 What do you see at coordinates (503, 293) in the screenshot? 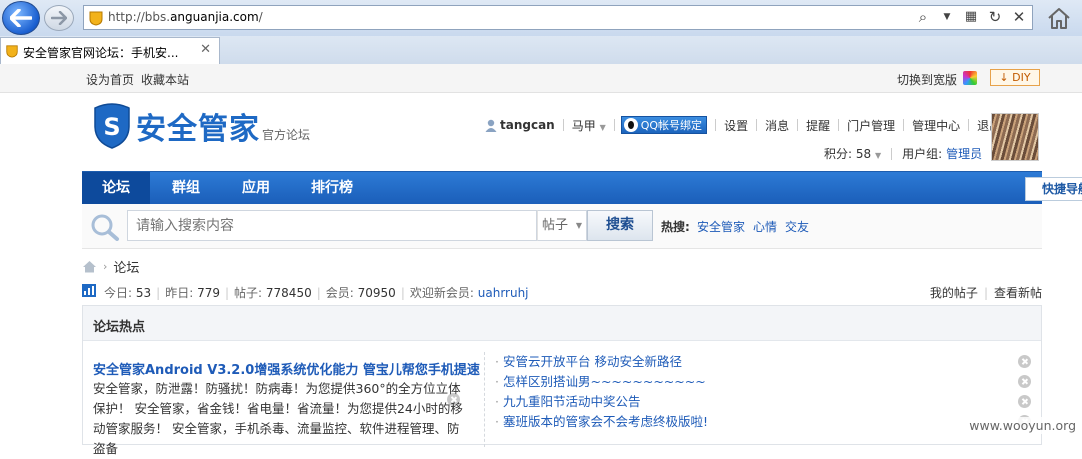
I see `new-member-link: uahrruhj` at bounding box center [503, 293].